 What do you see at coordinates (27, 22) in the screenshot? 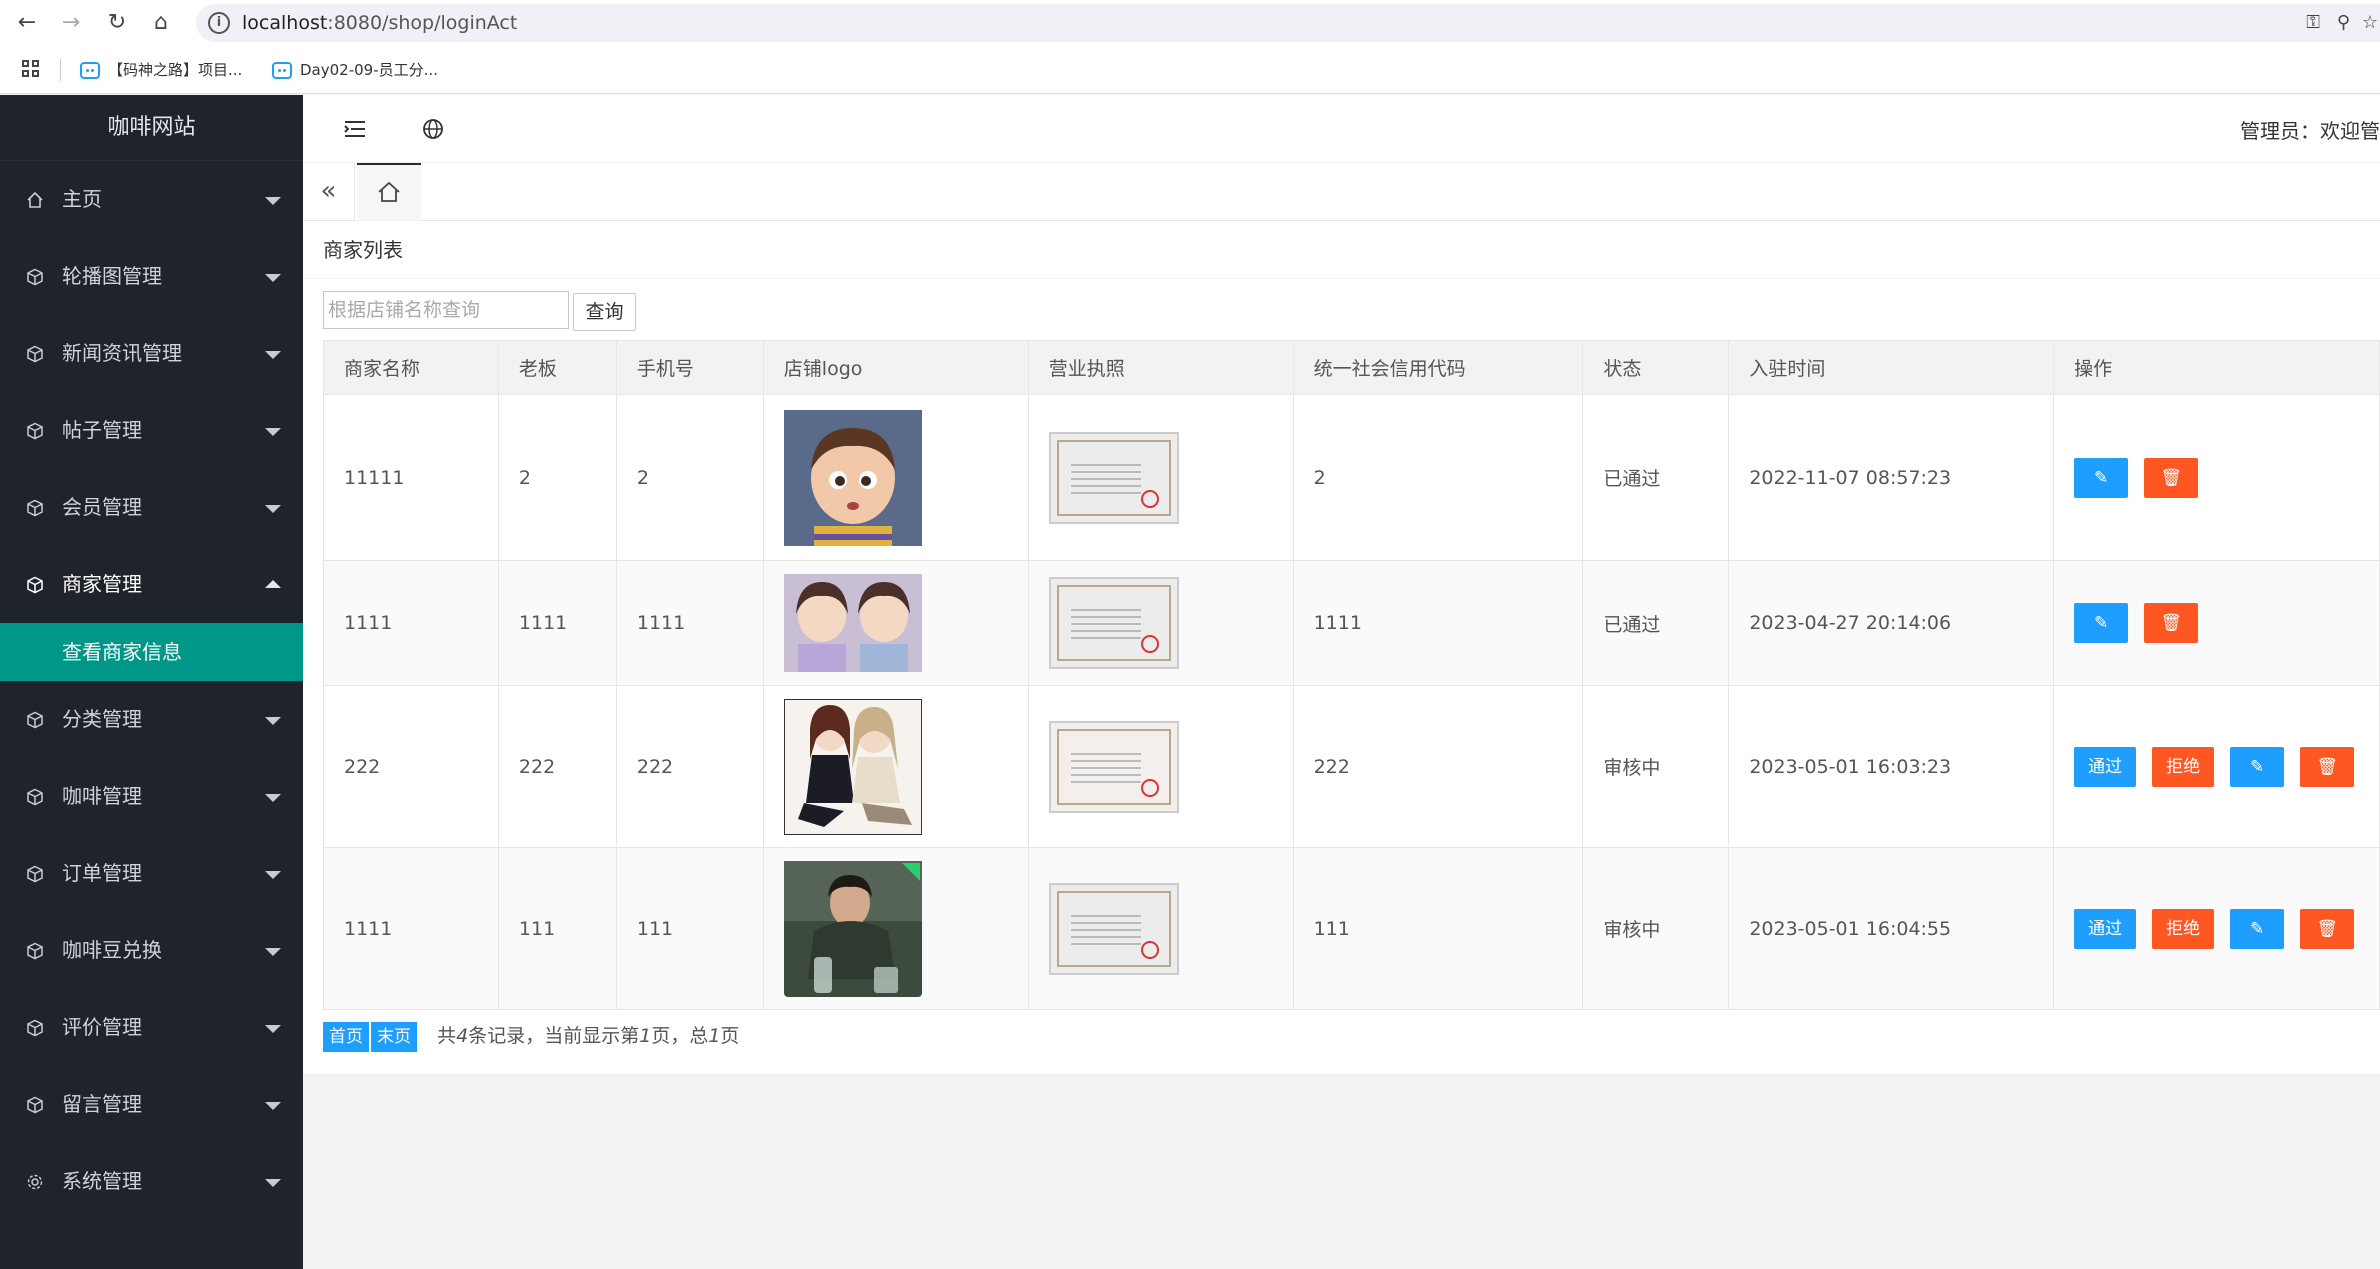
I see `back-icon: ←` at bounding box center [27, 22].